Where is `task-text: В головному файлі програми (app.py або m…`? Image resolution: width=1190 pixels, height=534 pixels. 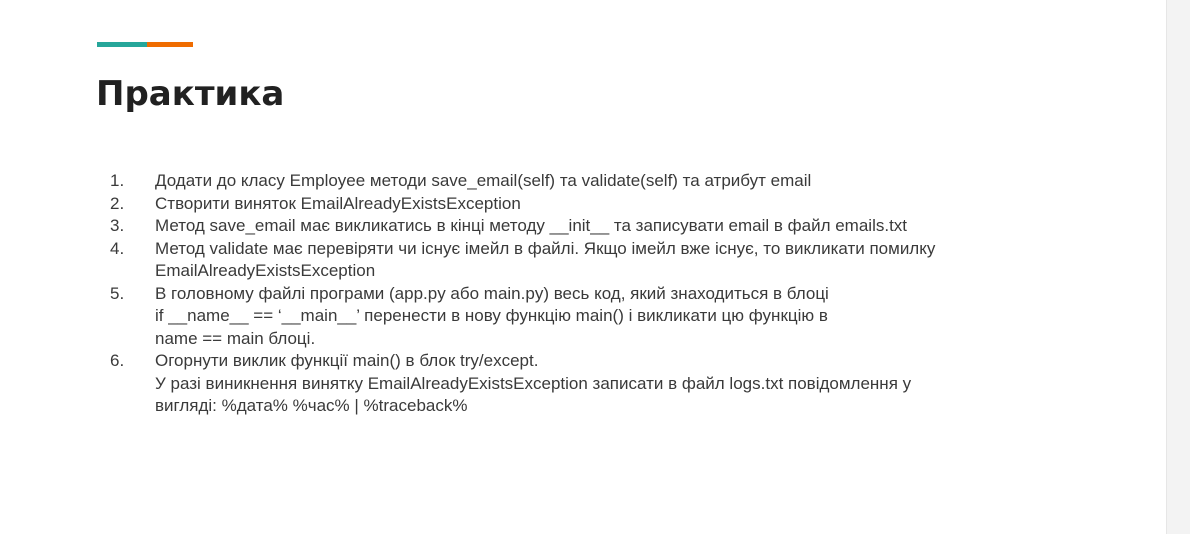 task-text: В головному файлі програми (app.py або m… is located at coordinates (632, 317).